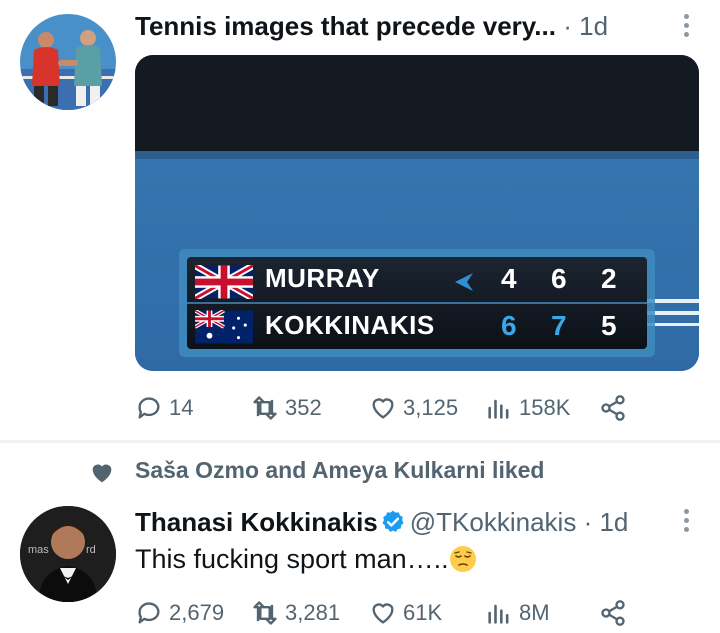 The width and height of the screenshot is (720, 633). I want to click on tennis-handshake-image, so click(68, 62).